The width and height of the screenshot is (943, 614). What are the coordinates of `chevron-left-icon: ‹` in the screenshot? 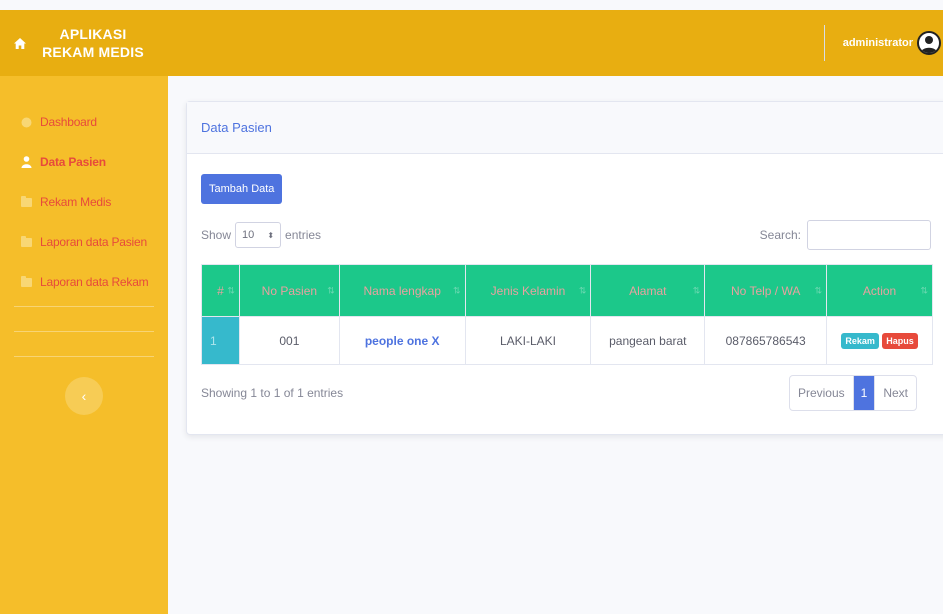 It's located at (84, 396).